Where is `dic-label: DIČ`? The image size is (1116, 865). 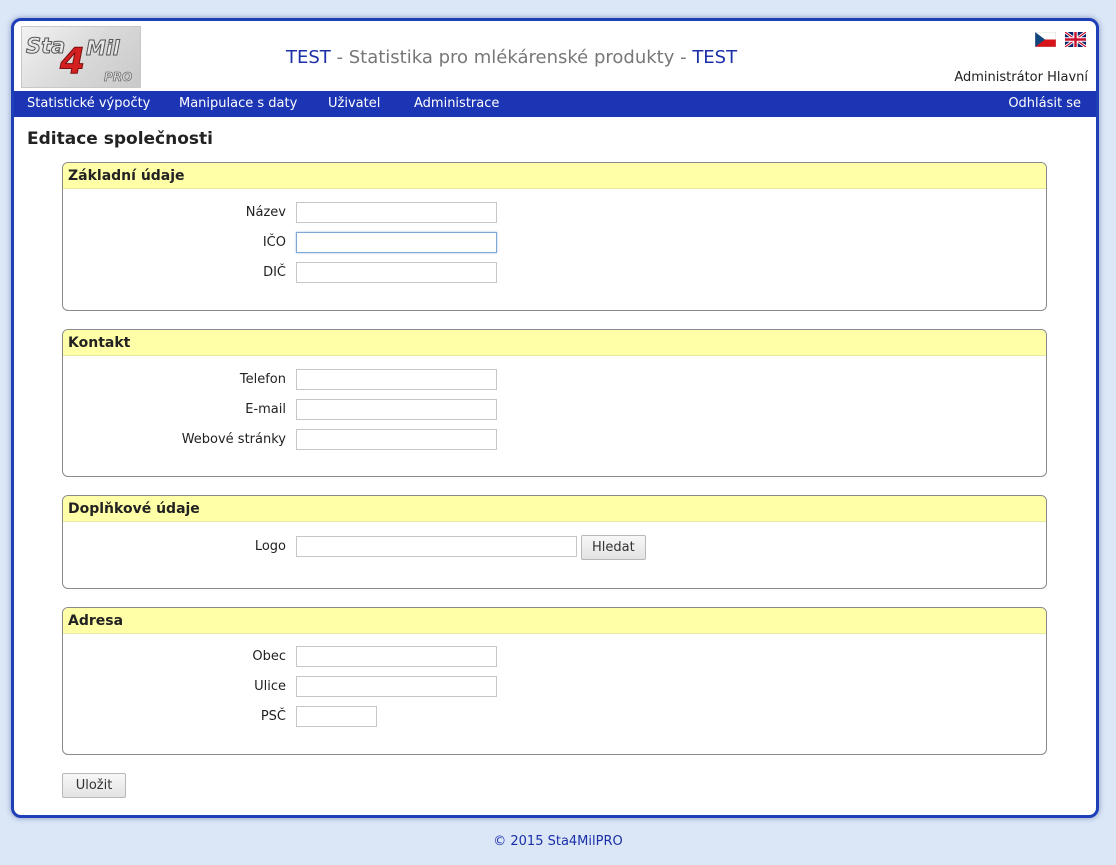 dic-label: DIČ is located at coordinates (274, 272).